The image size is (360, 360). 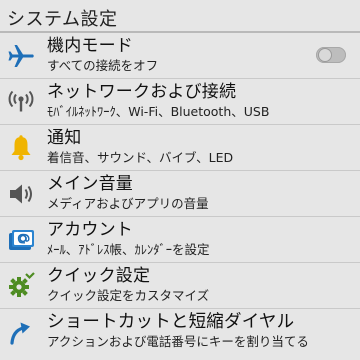 I want to click on settings-item-title: 機内モード, so click(x=90, y=46).